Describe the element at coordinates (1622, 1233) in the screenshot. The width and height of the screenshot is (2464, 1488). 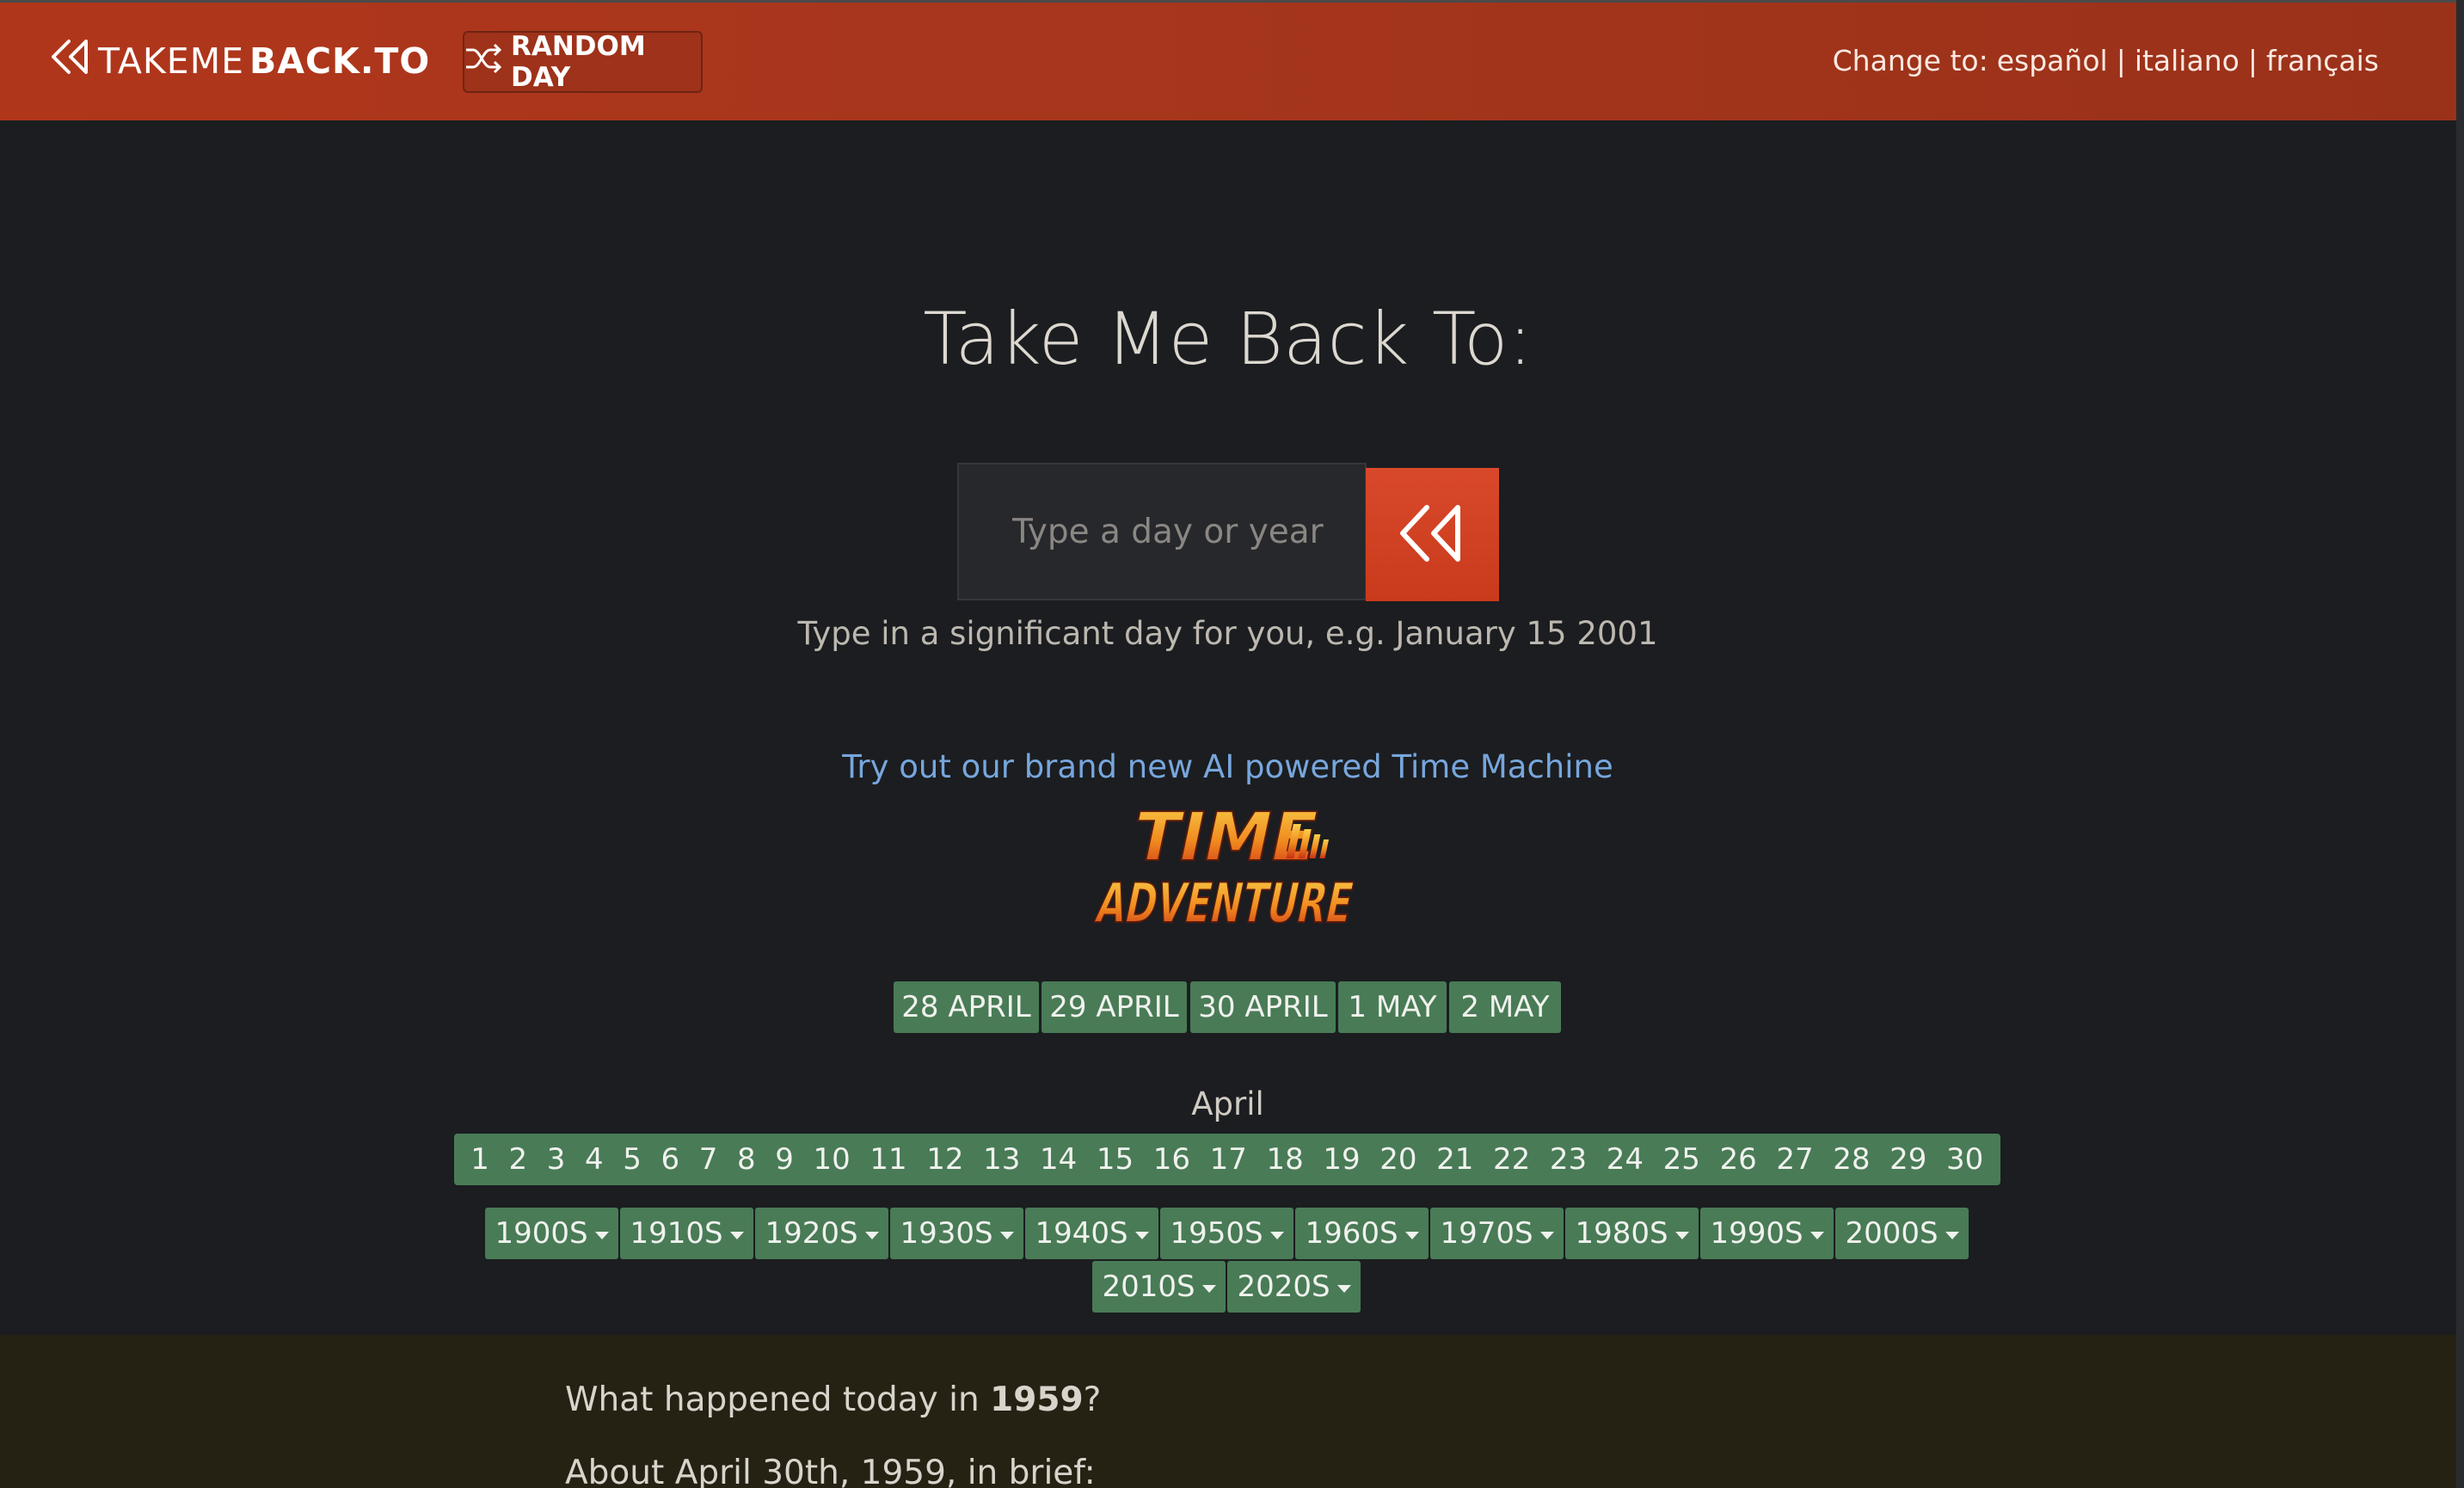
I see `decade-label: 1980S` at that location.